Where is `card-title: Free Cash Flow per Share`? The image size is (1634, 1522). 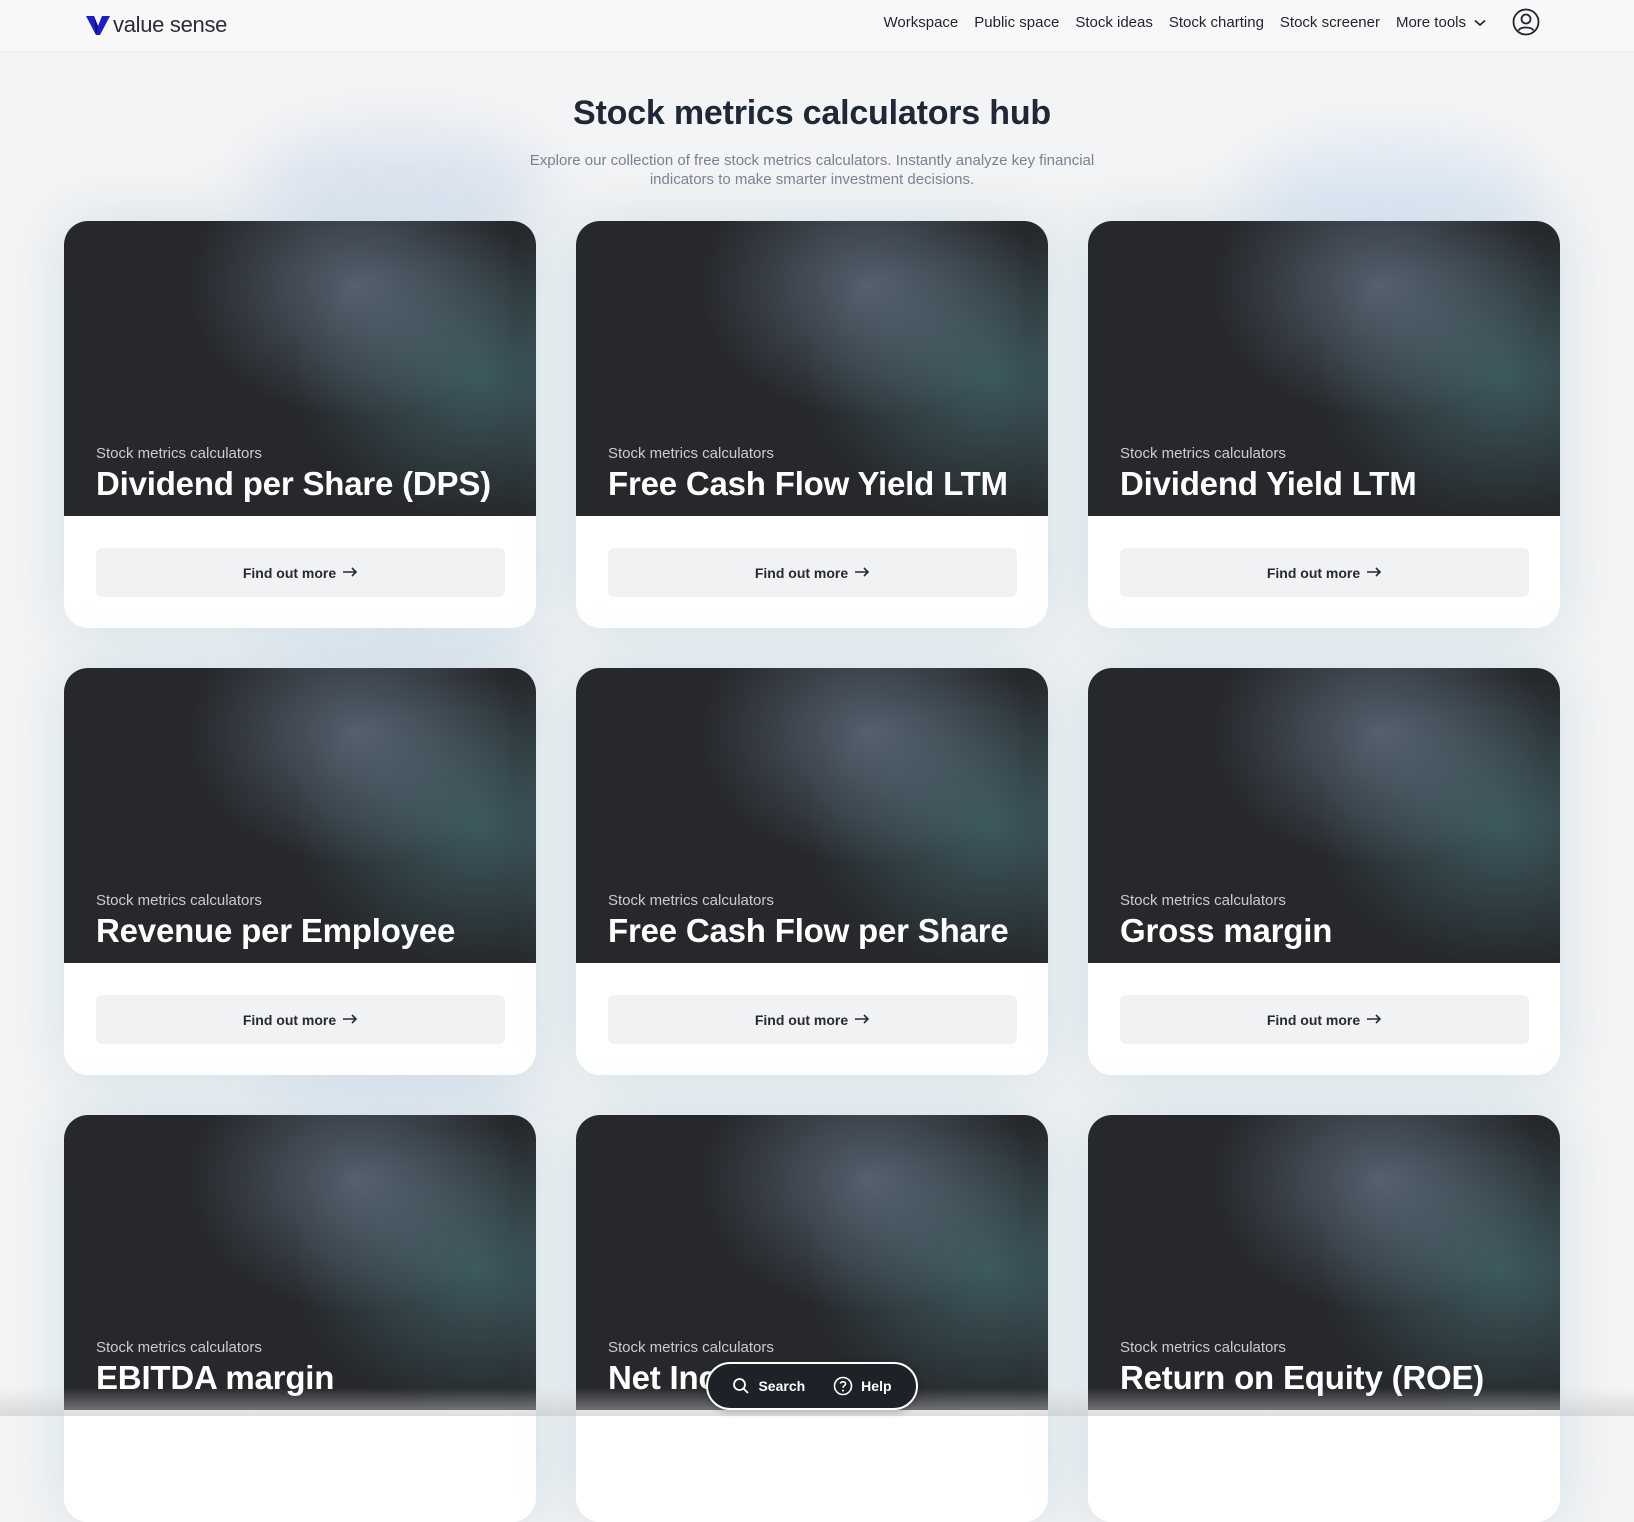
card-title: Free Cash Flow per Share is located at coordinates (808, 930).